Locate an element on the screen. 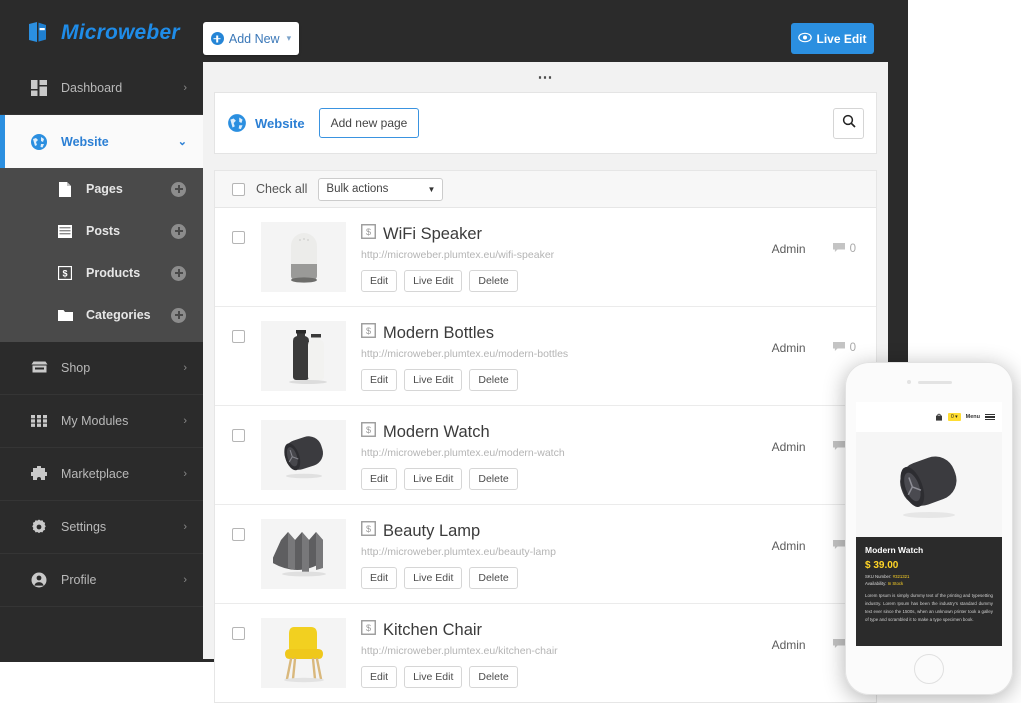 The height and width of the screenshot is (703, 1021). sidebar-item-pages: Pages is located at coordinates (101, 189).